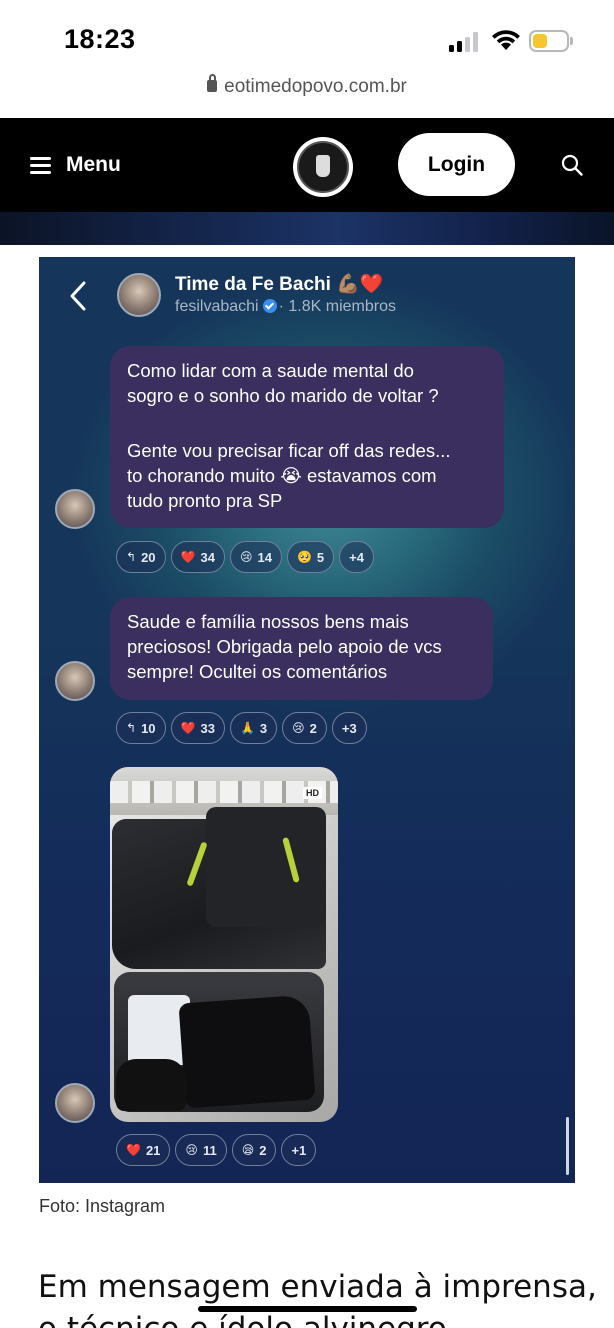  Describe the element at coordinates (270, 370) in the screenshot. I see `message-line: Como lidar com a saude mental do` at that location.